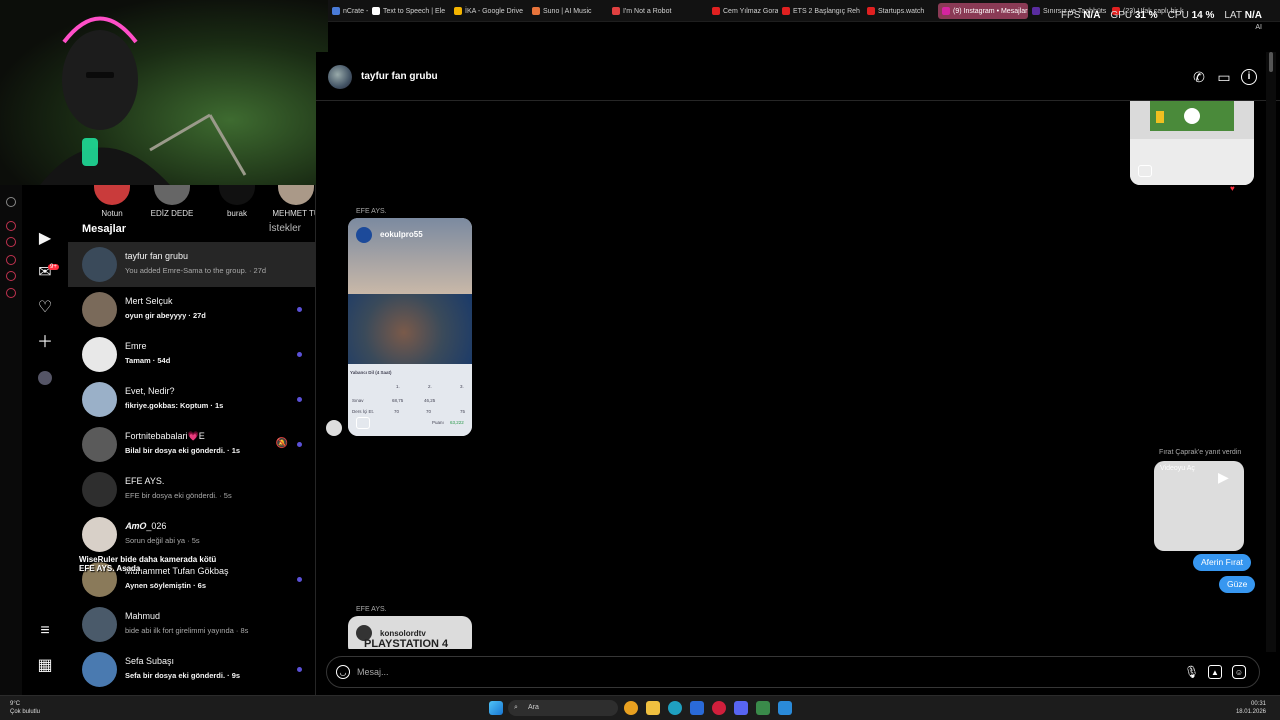 The width and height of the screenshot is (1280, 720). What do you see at coordinates (743, 11) in the screenshot?
I see `browser-tab: Cem Yılmaz Gora/Ar` at bounding box center [743, 11].